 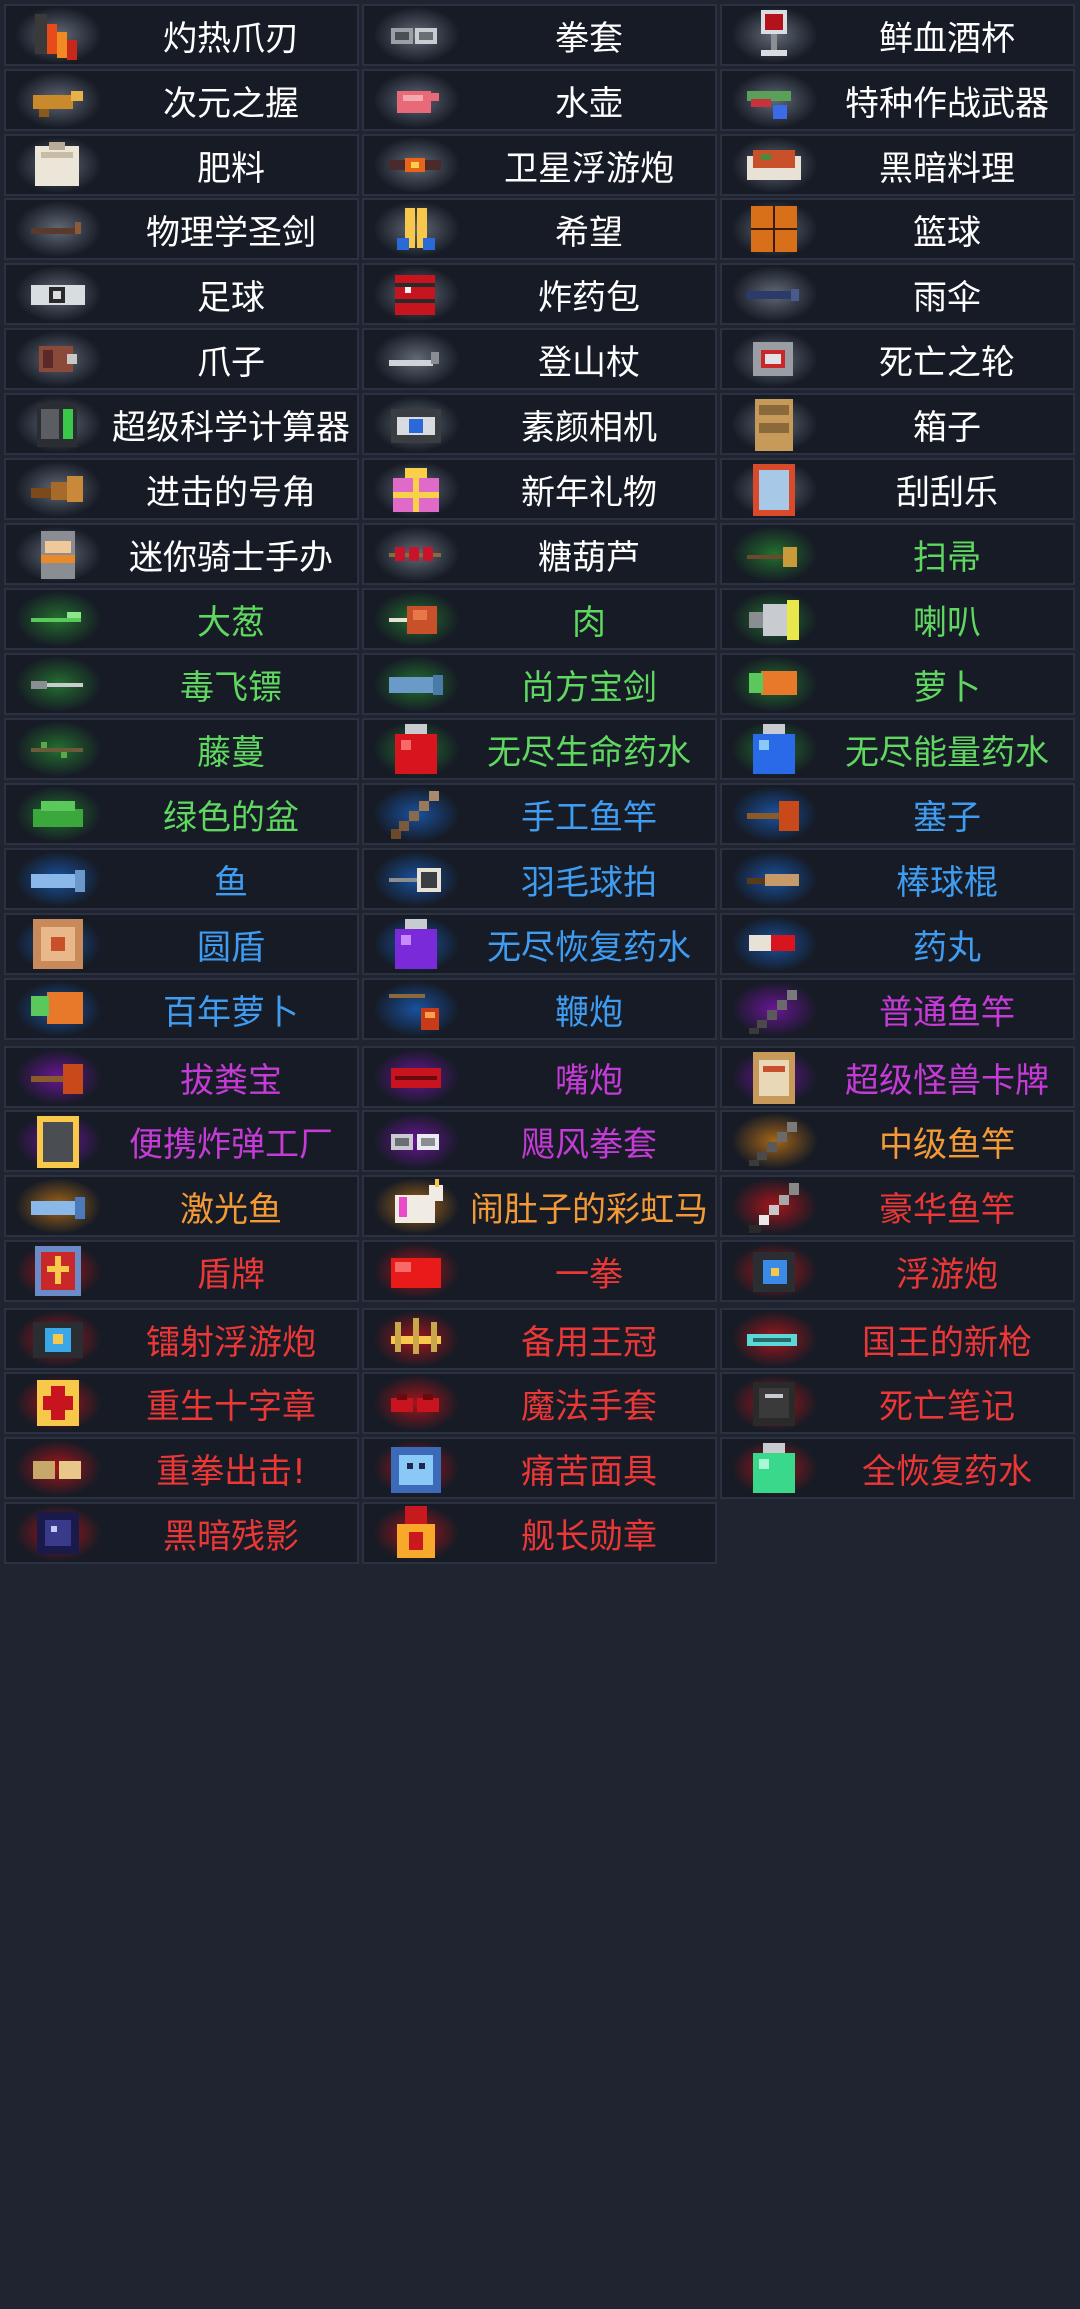 I want to click on item-cell: 中级鱼竿, so click(x=897, y=1141).